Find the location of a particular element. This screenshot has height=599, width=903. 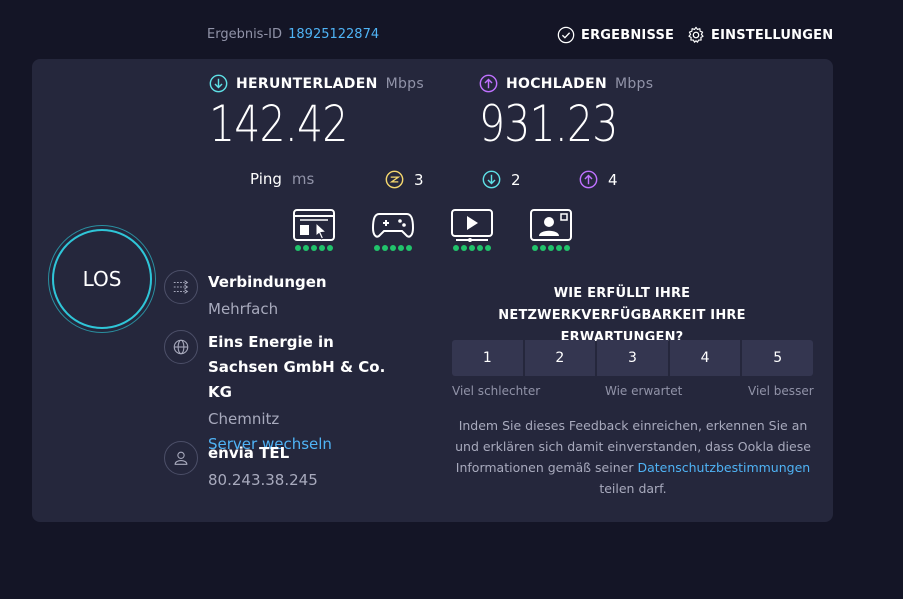

connections-icon is located at coordinates (181, 287).